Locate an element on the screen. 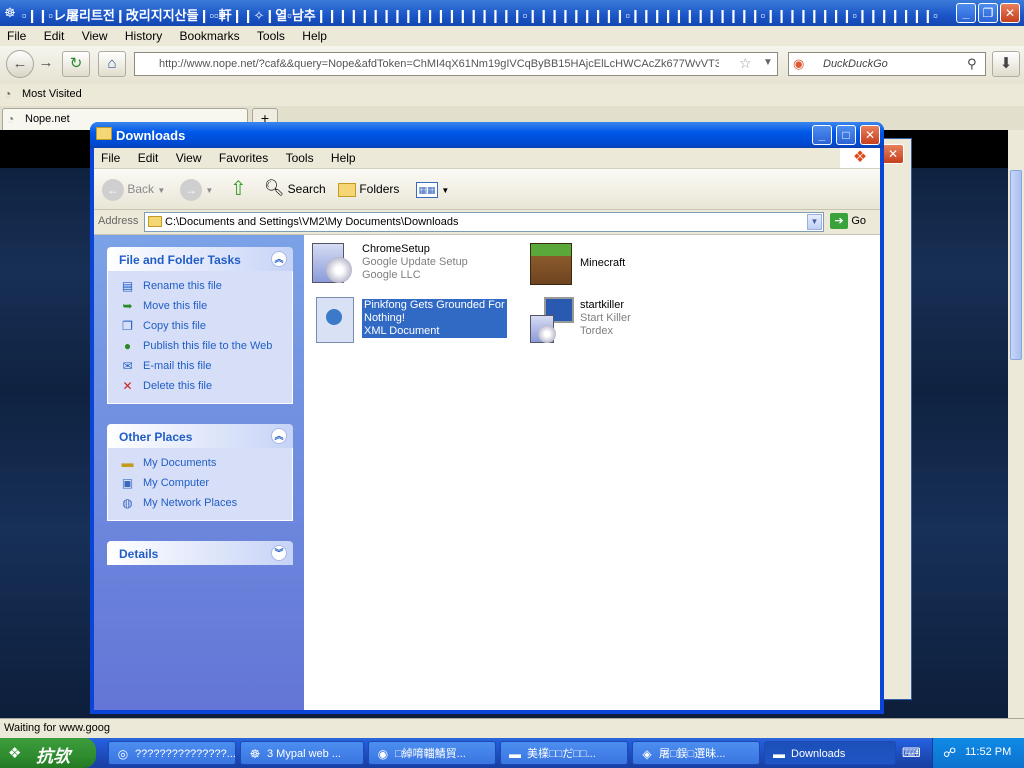 This screenshot has width=1024, height=768. file-name: ChromeSetup is located at coordinates (396, 249).